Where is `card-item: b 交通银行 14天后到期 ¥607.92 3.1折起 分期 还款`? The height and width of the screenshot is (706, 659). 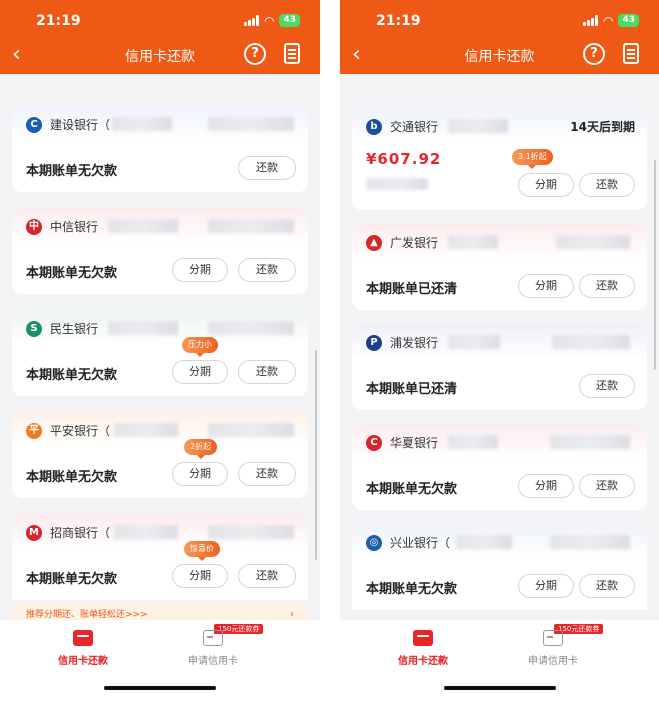 card-item: b 交通银行 14天后到期 ¥607.92 3.1折起 分期 还款 is located at coordinates (499, 159).